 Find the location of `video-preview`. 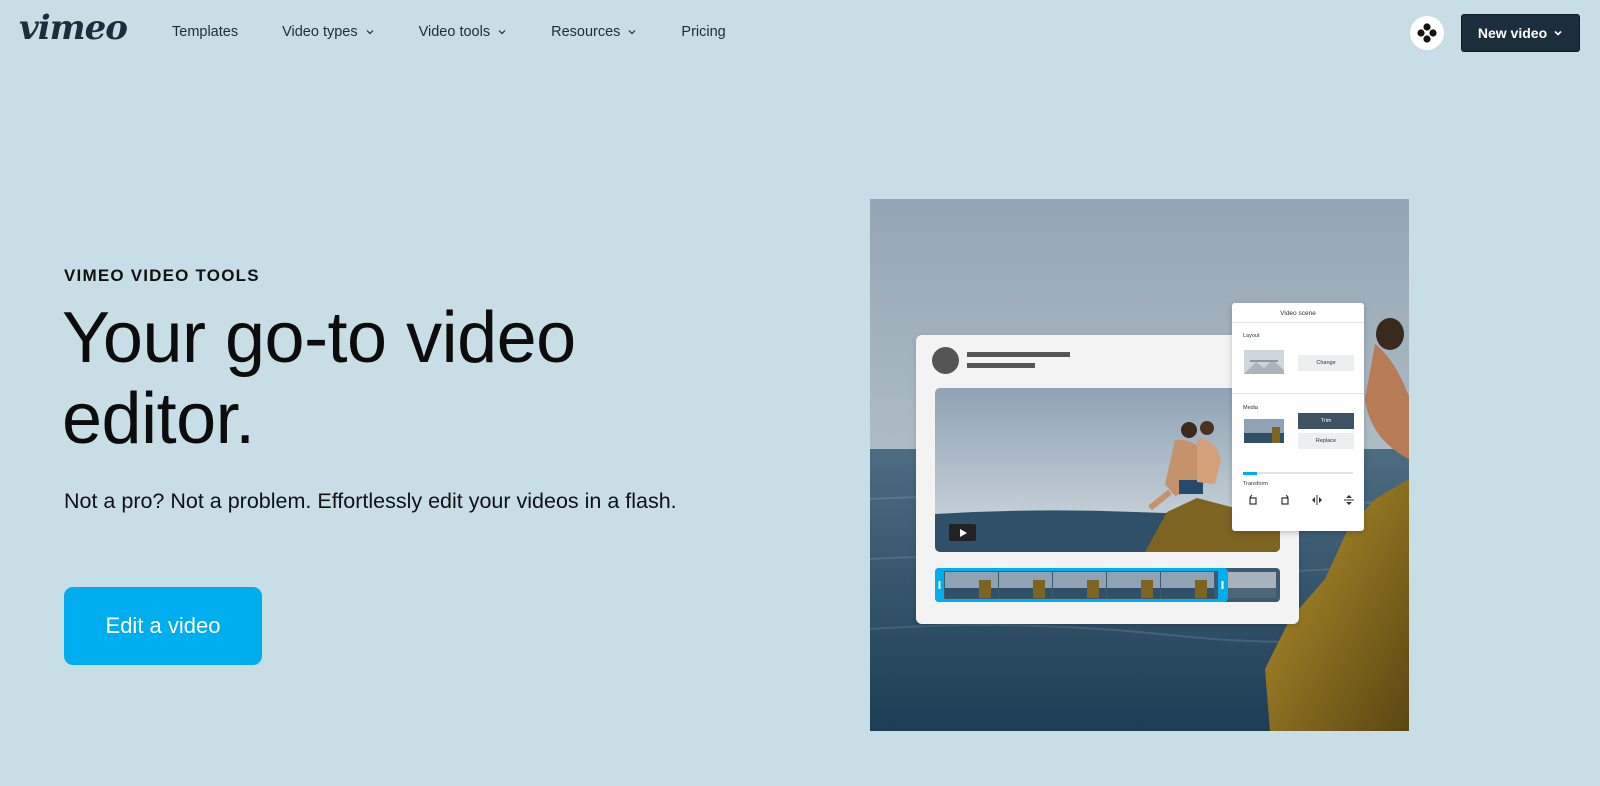

video-preview is located at coordinates (1107, 470).